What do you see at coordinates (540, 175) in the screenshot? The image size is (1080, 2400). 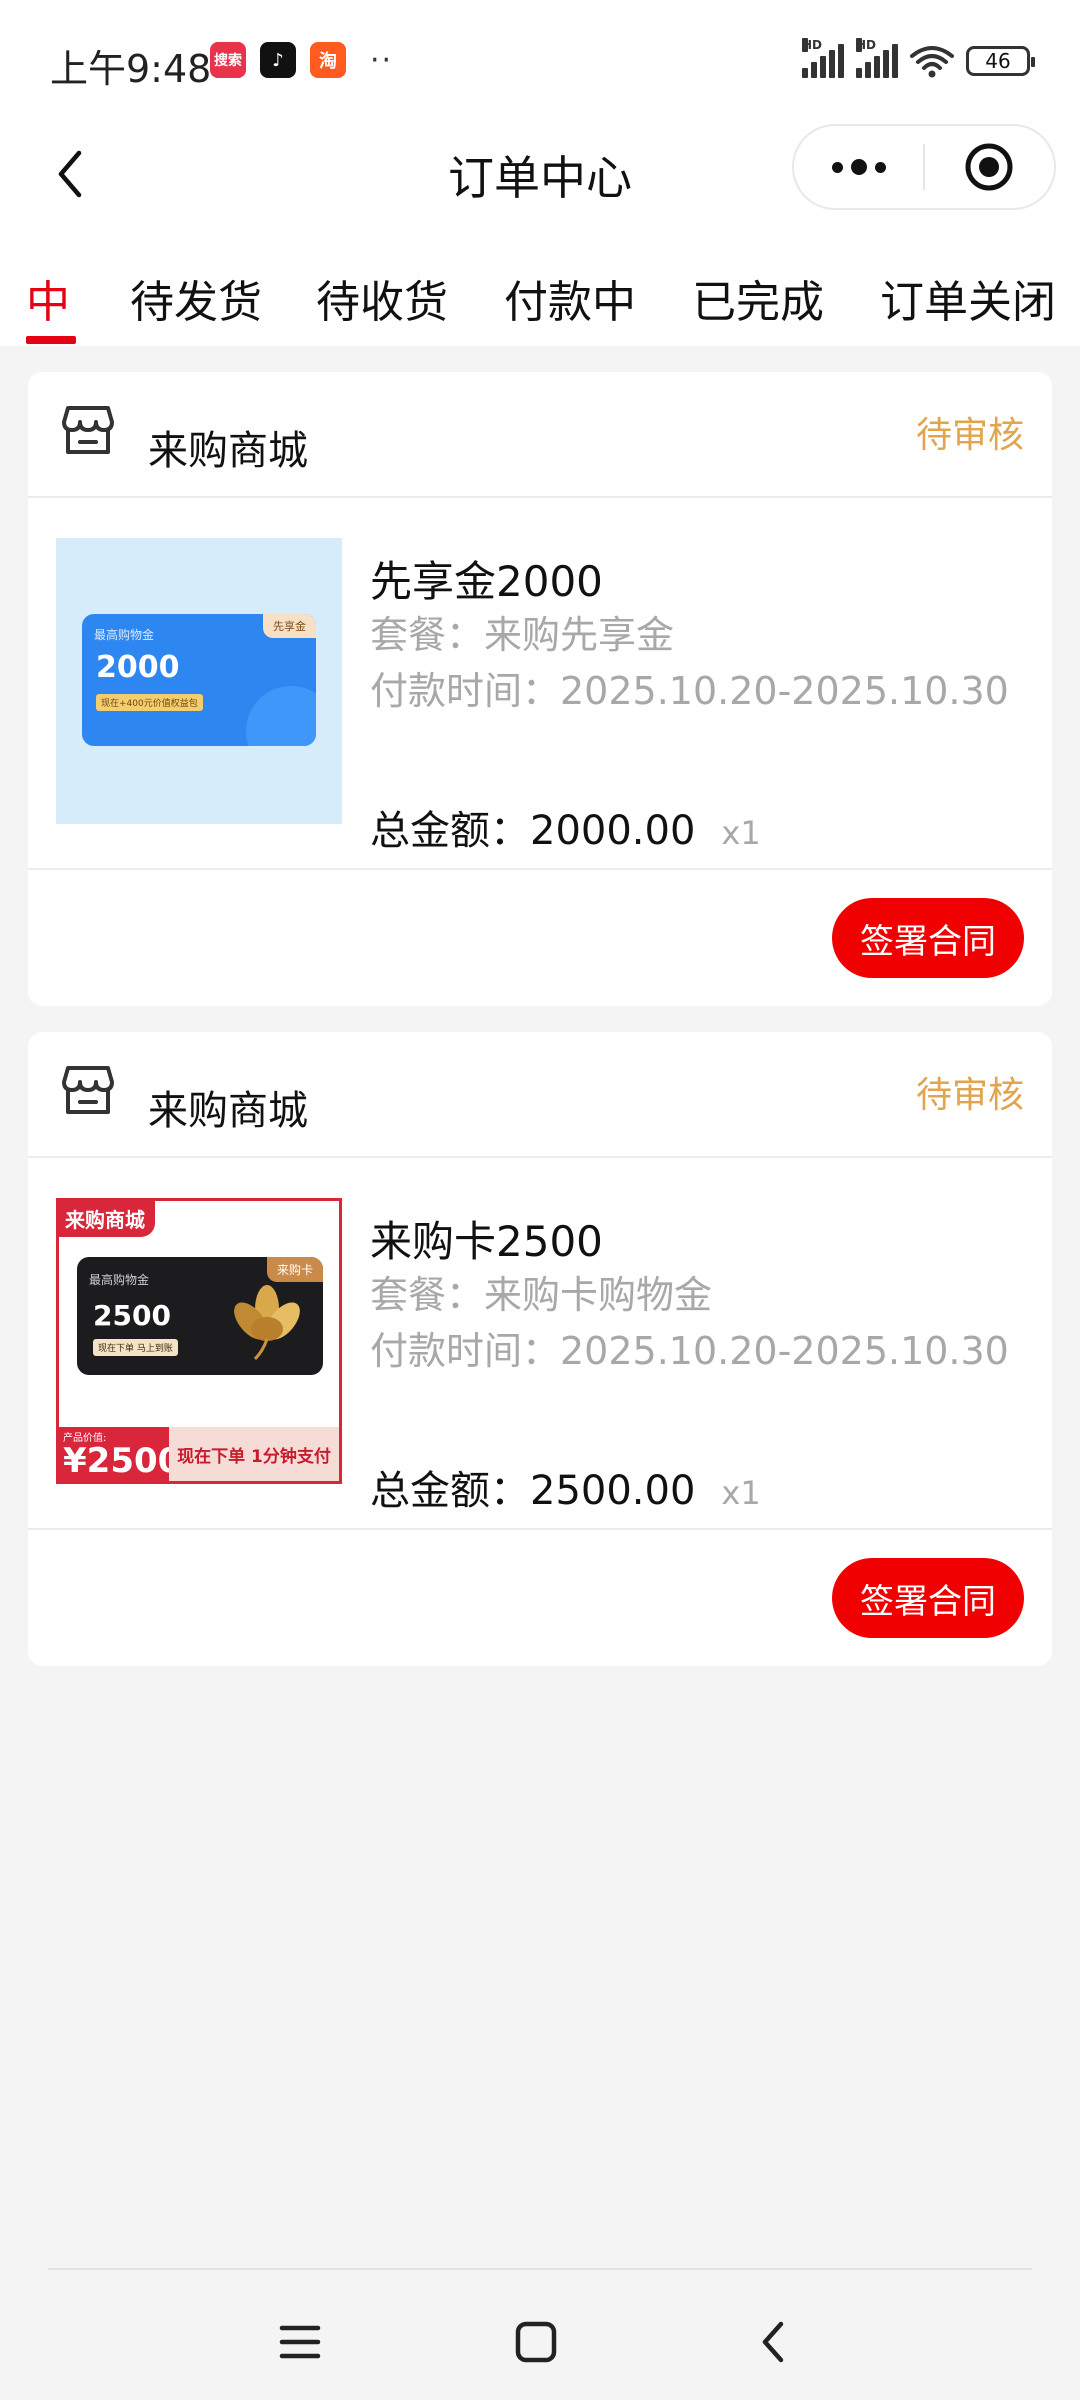 I see `title-bar: 订单中心` at bounding box center [540, 175].